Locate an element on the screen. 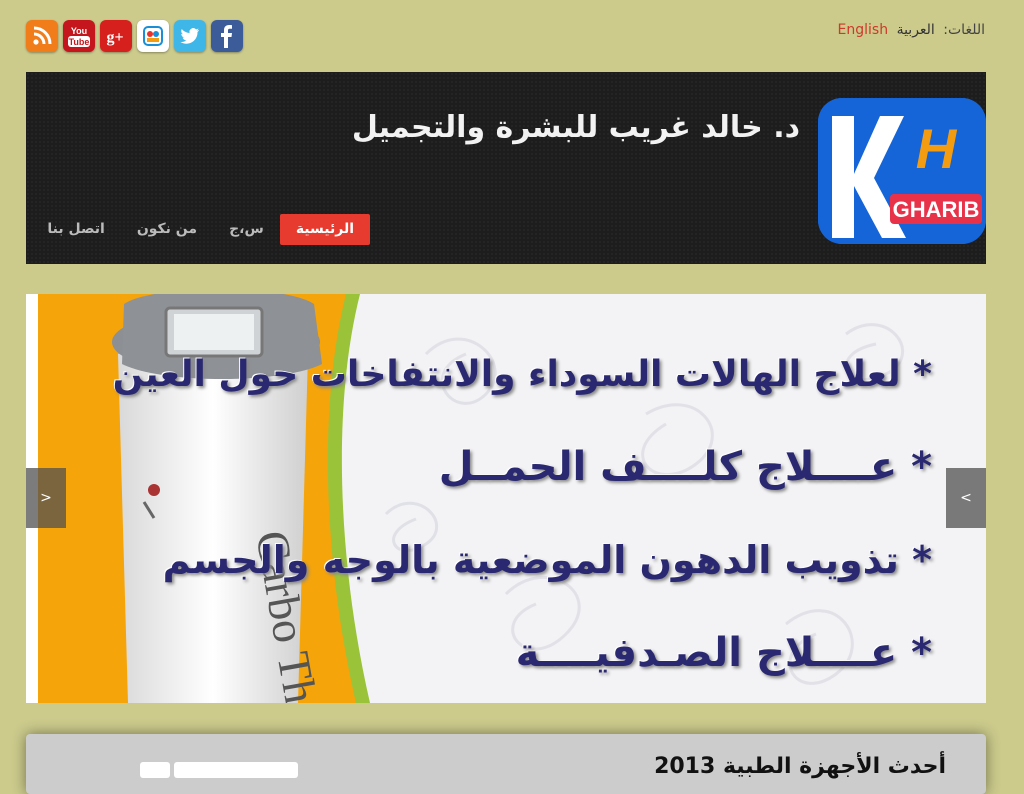 This screenshot has height=794, width=1024. rss-icon is located at coordinates (42, 36).